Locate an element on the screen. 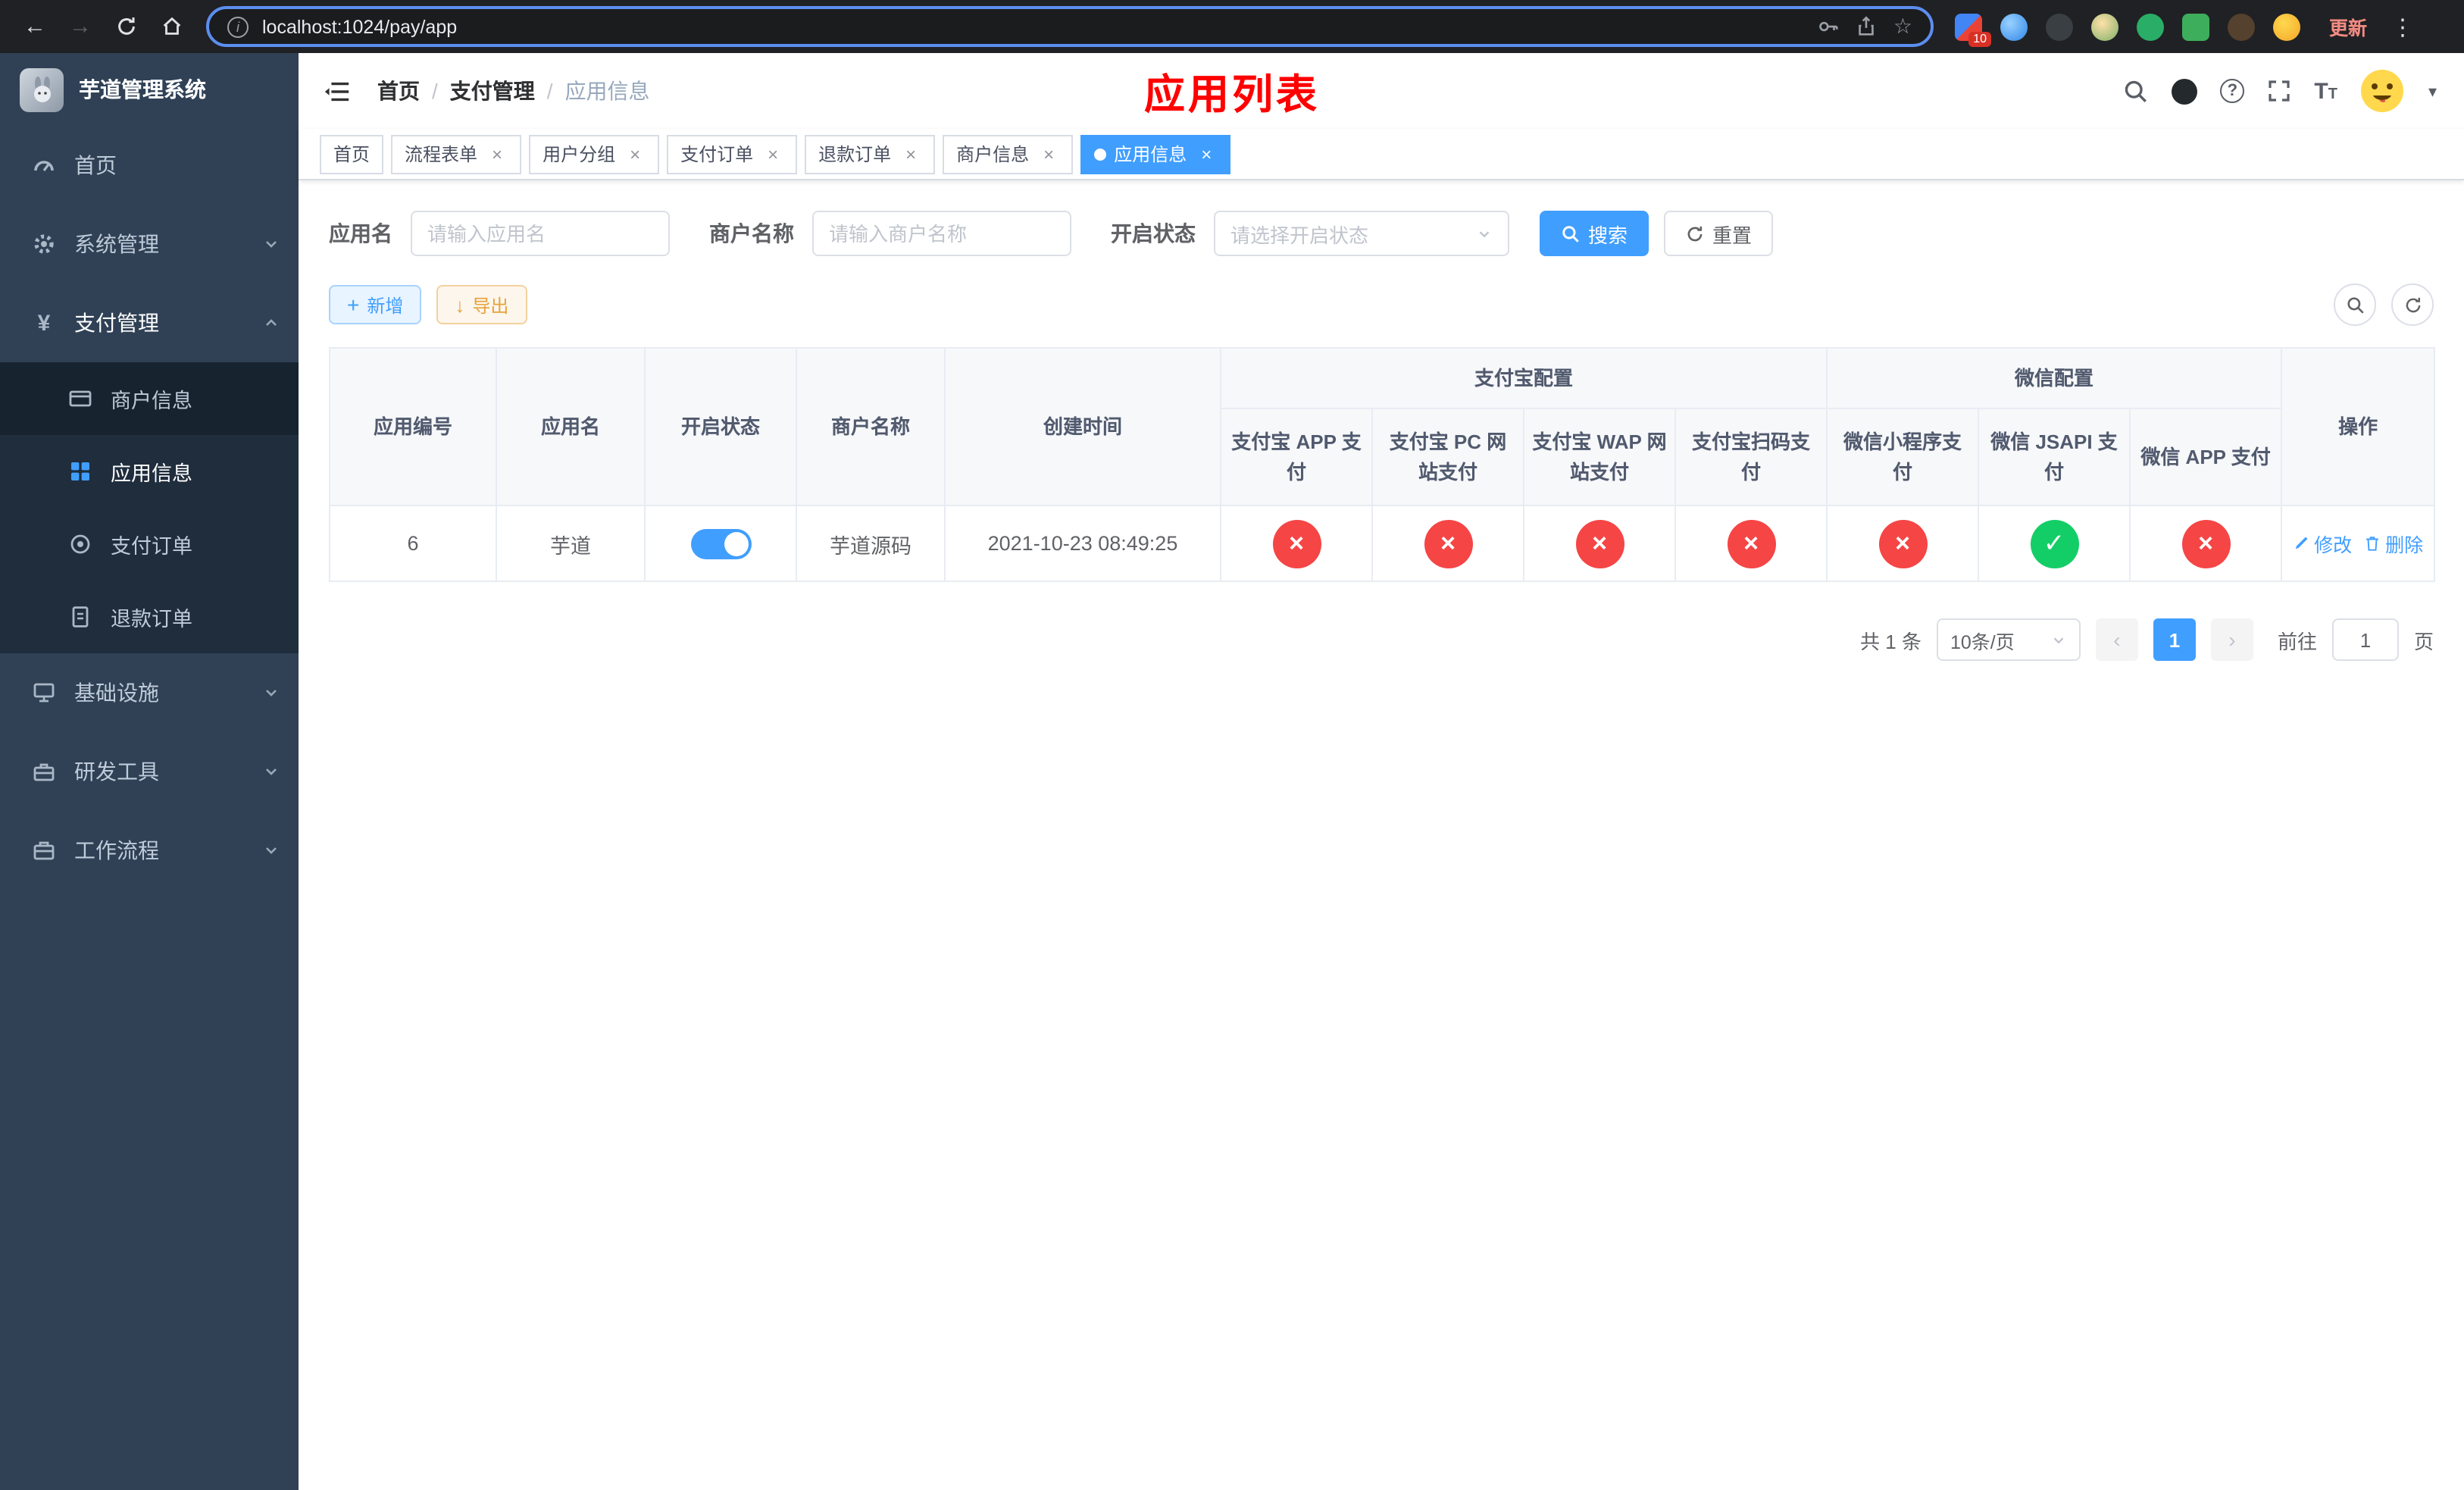 Image resolution: width=2464 pixels, height=1490 pixels. sidebar-item-label: 基础设施 is located at coordinates (116, 693).